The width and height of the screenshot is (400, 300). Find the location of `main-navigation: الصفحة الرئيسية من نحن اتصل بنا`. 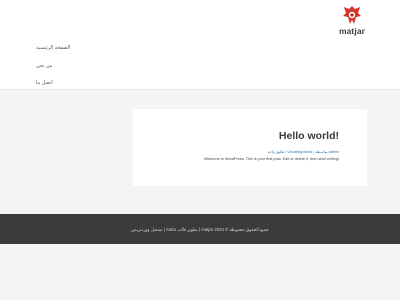

main-navigation: الصفحة الرئيسية من نحن اتصل بنا is located at coordinates (66, 68).